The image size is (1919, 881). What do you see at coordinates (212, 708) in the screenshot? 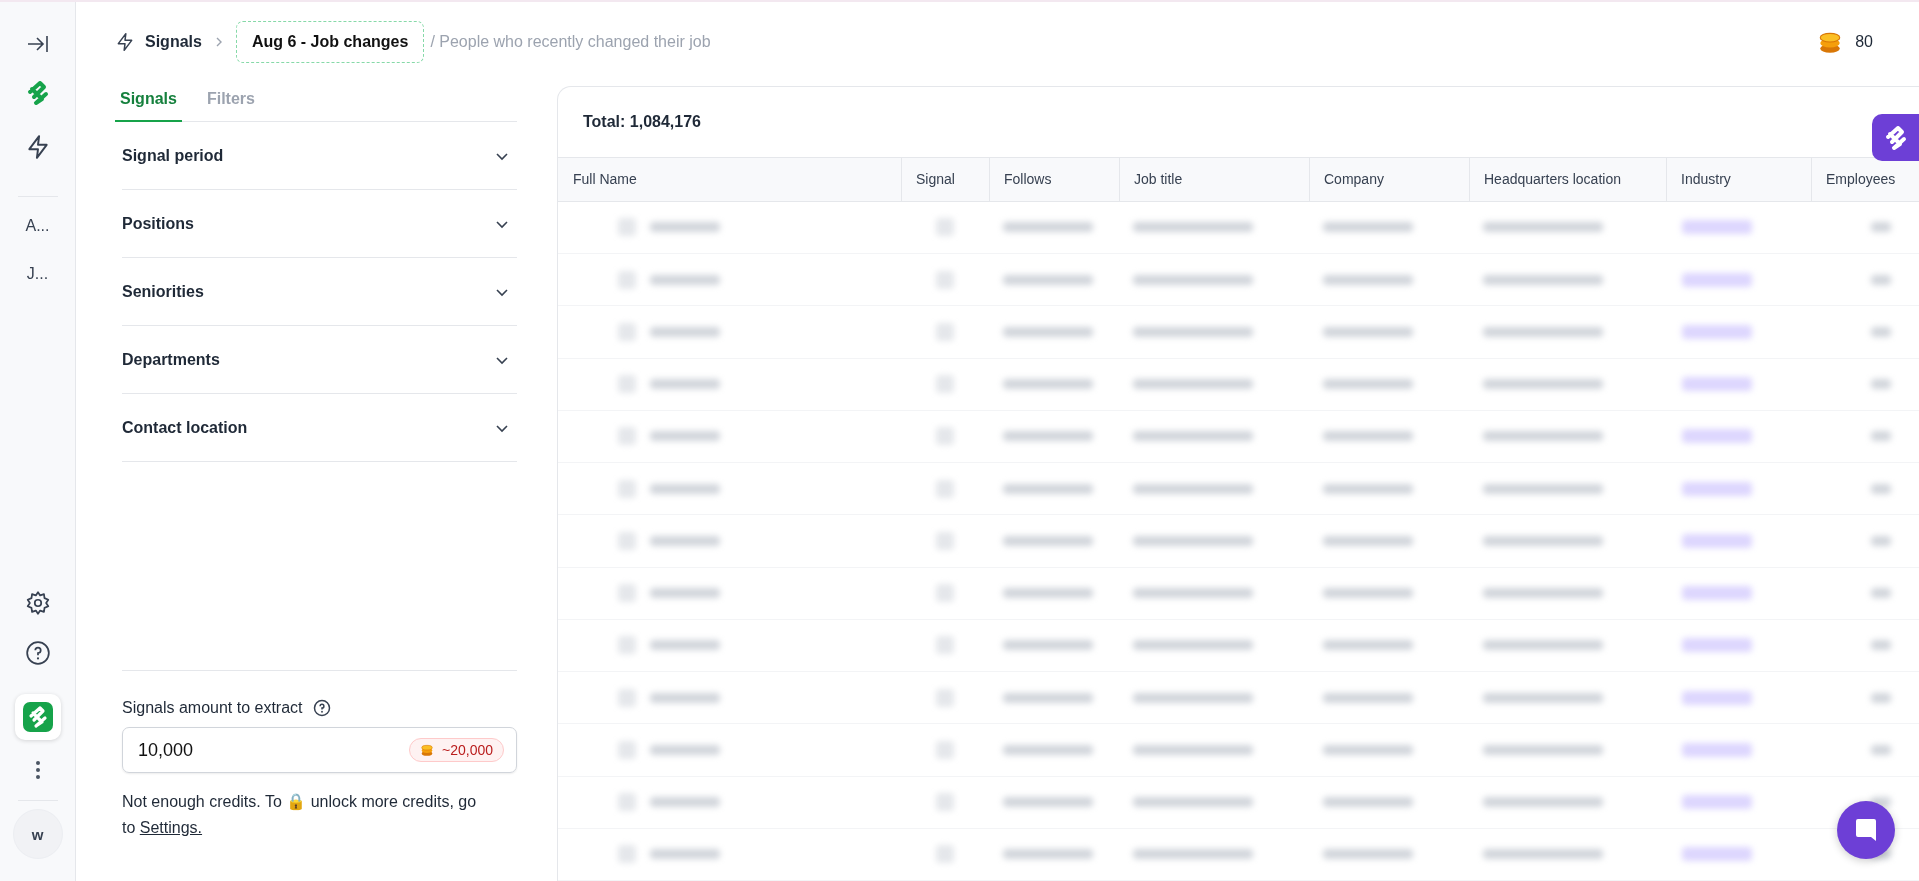
I see `amount-label: Signals amount to extract` at bounding box center [212, 708].